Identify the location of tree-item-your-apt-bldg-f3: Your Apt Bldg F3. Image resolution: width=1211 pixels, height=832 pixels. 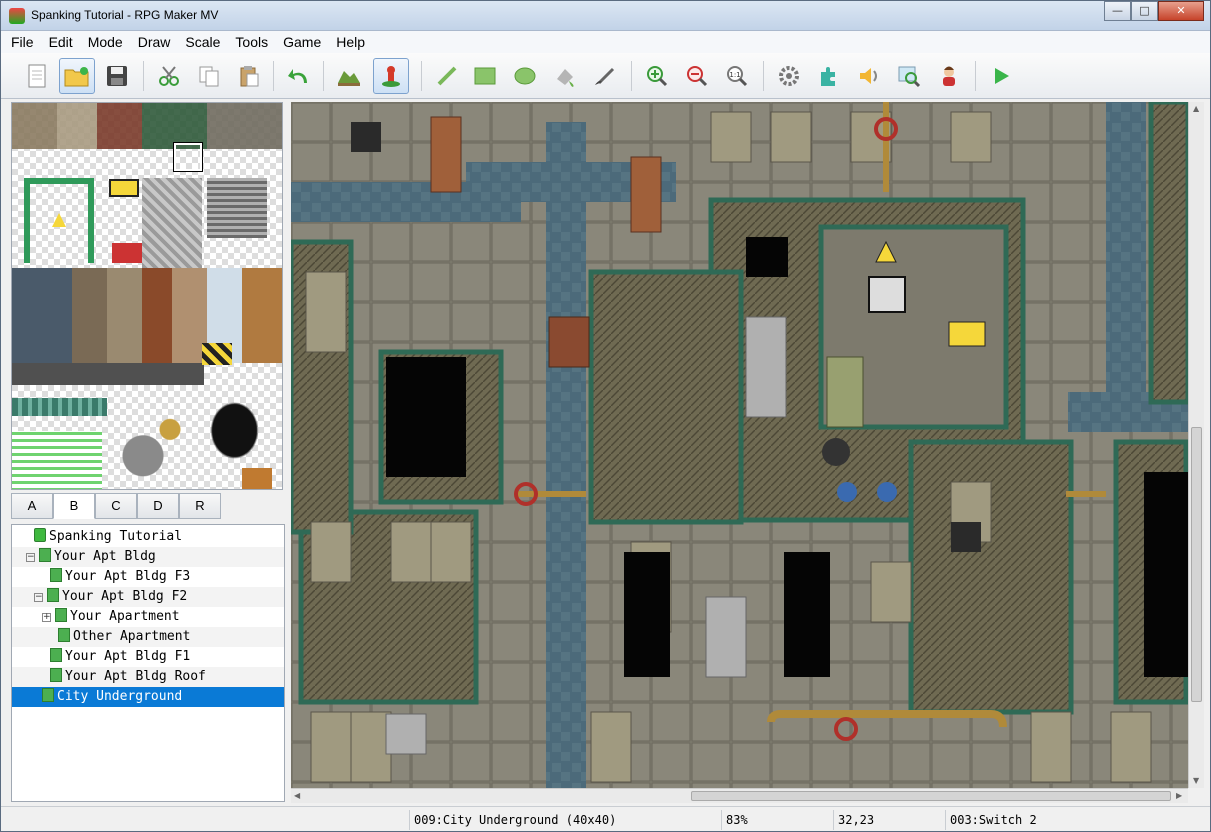
(148, 577).